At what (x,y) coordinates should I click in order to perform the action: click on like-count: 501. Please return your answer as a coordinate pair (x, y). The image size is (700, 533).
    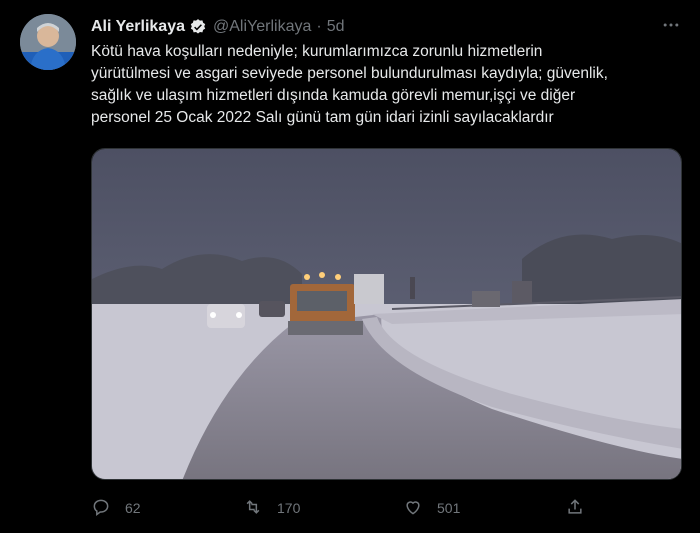
    Looking at the image, I should click on (449, 508).